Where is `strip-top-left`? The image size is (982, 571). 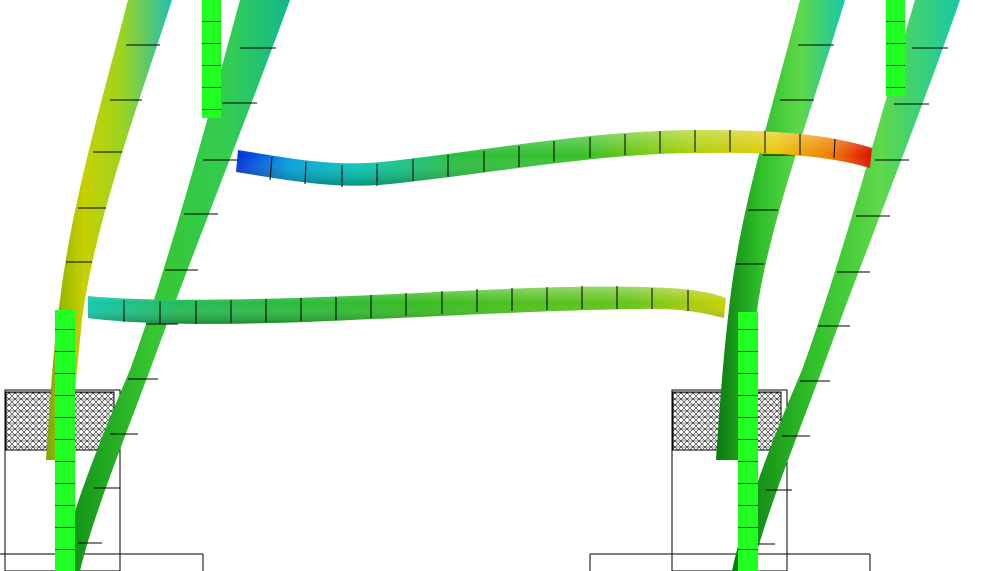
strip-top-left is located at coordinates (211, 59).